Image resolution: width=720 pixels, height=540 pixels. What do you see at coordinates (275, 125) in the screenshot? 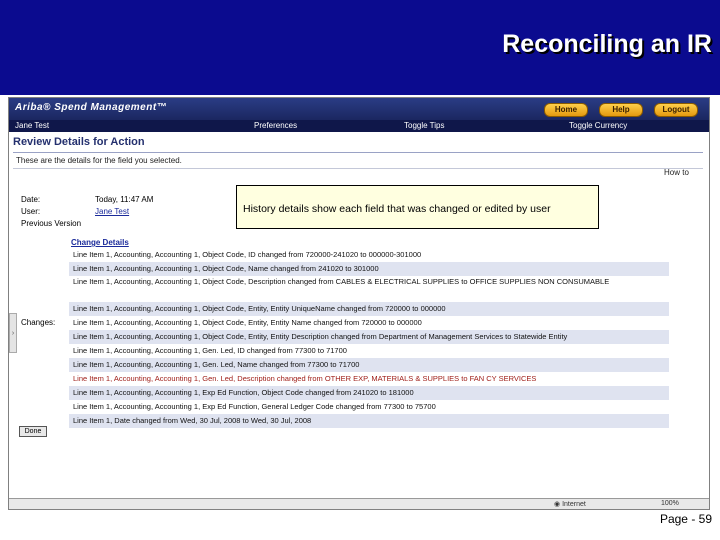
I see `menu-preferences: Preferences` at bounding box center [275, 125].